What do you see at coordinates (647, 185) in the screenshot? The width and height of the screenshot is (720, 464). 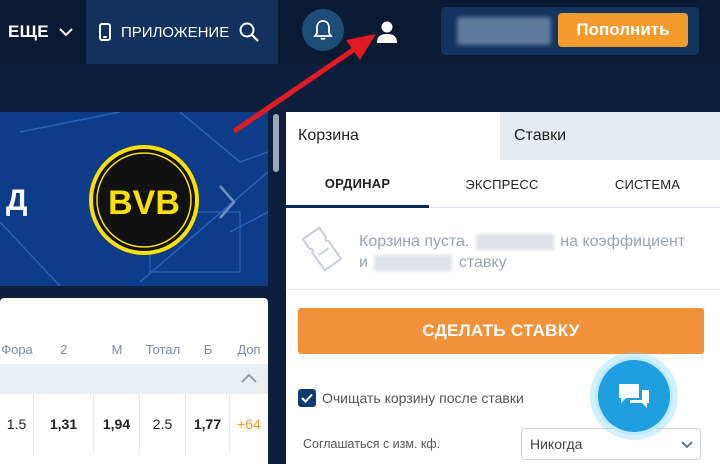 I see `tab-system: СИСТЕМА` at bounding box center [647, 185].